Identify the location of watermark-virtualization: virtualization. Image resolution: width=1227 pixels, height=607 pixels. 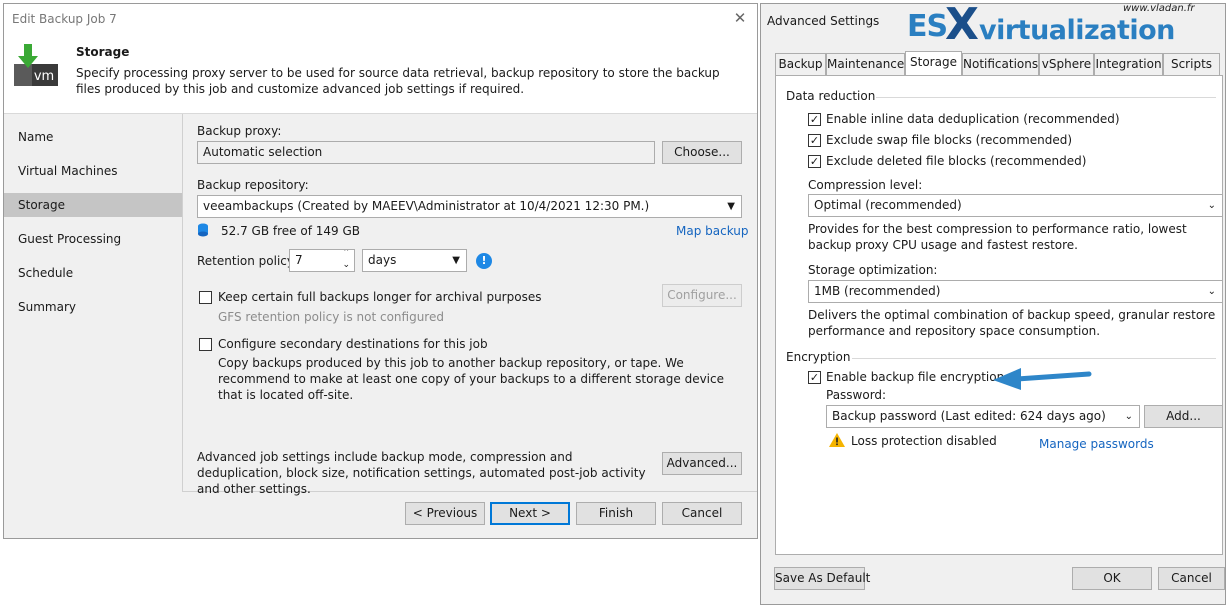
(1077, 30).